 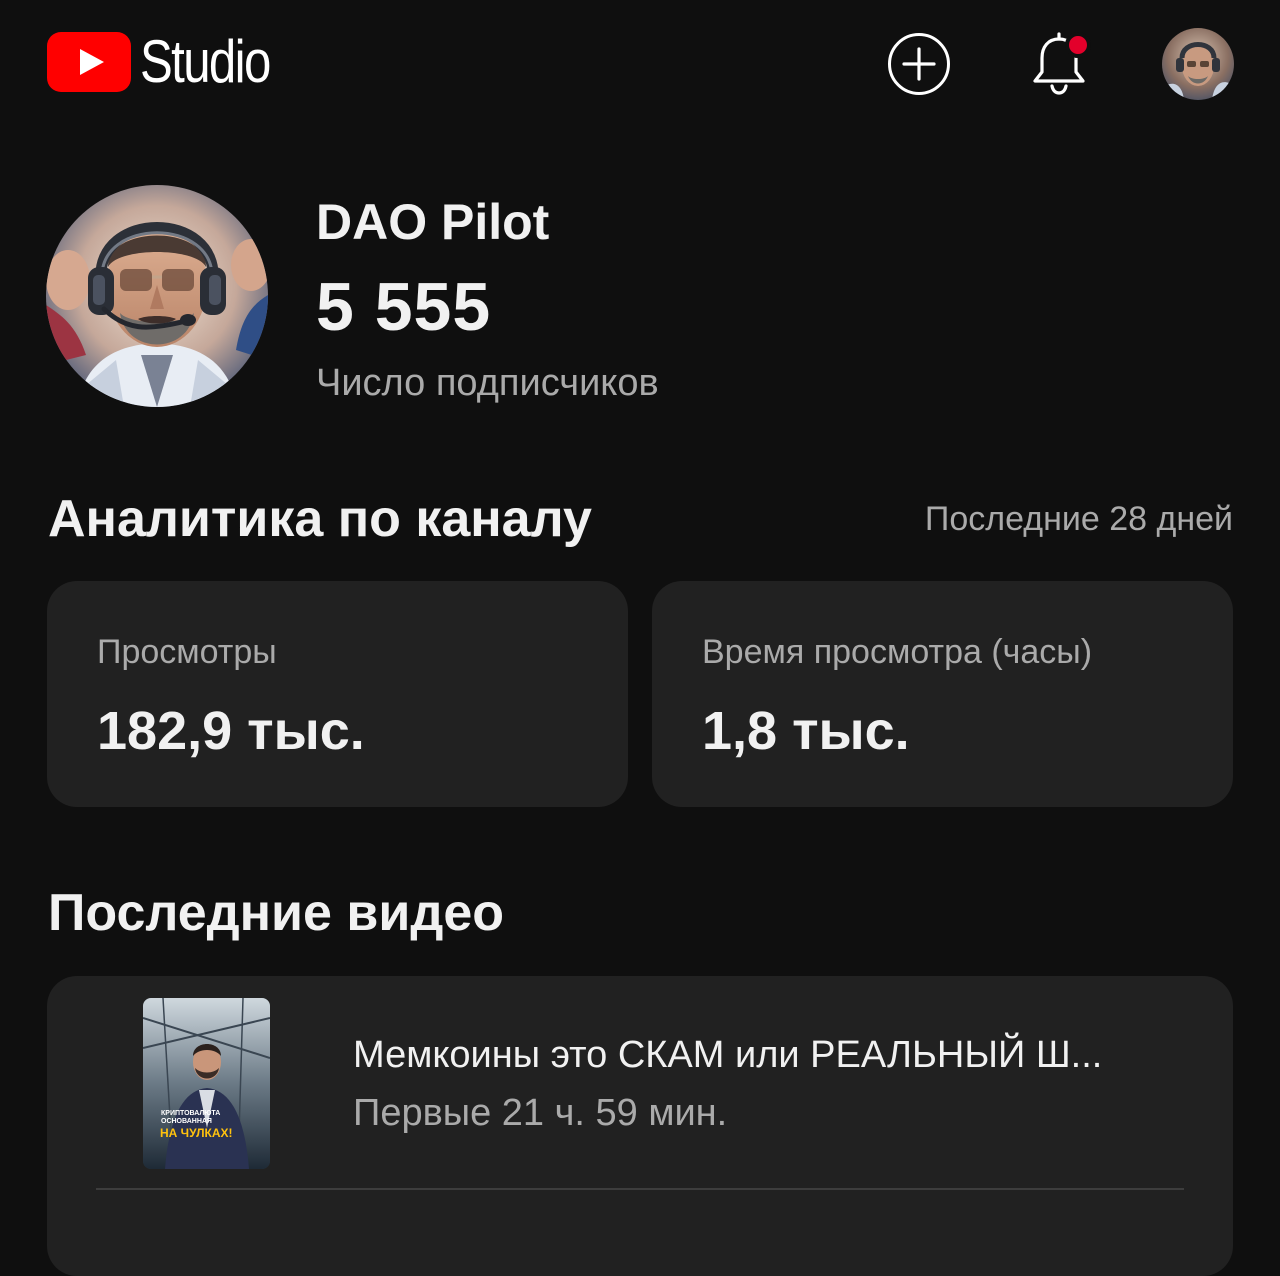 What do you see at coordinates (196, 1133) in the screenshot?
I see `thumbnail-caption-highlight: НА ЧУЛКАХ!` at bounding box center [196, 1133].